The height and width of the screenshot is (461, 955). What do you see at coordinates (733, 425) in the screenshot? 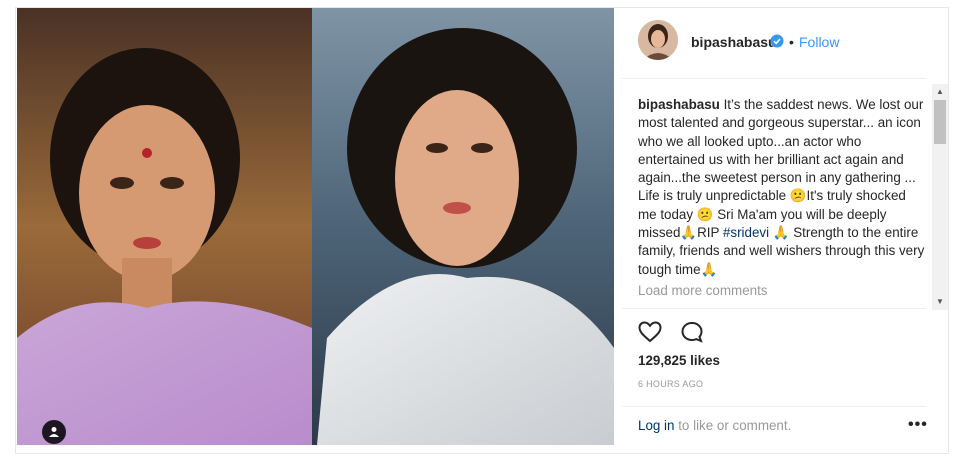
I see `login-prompt-text: to like or comment.` at bounding box center [733, 425].